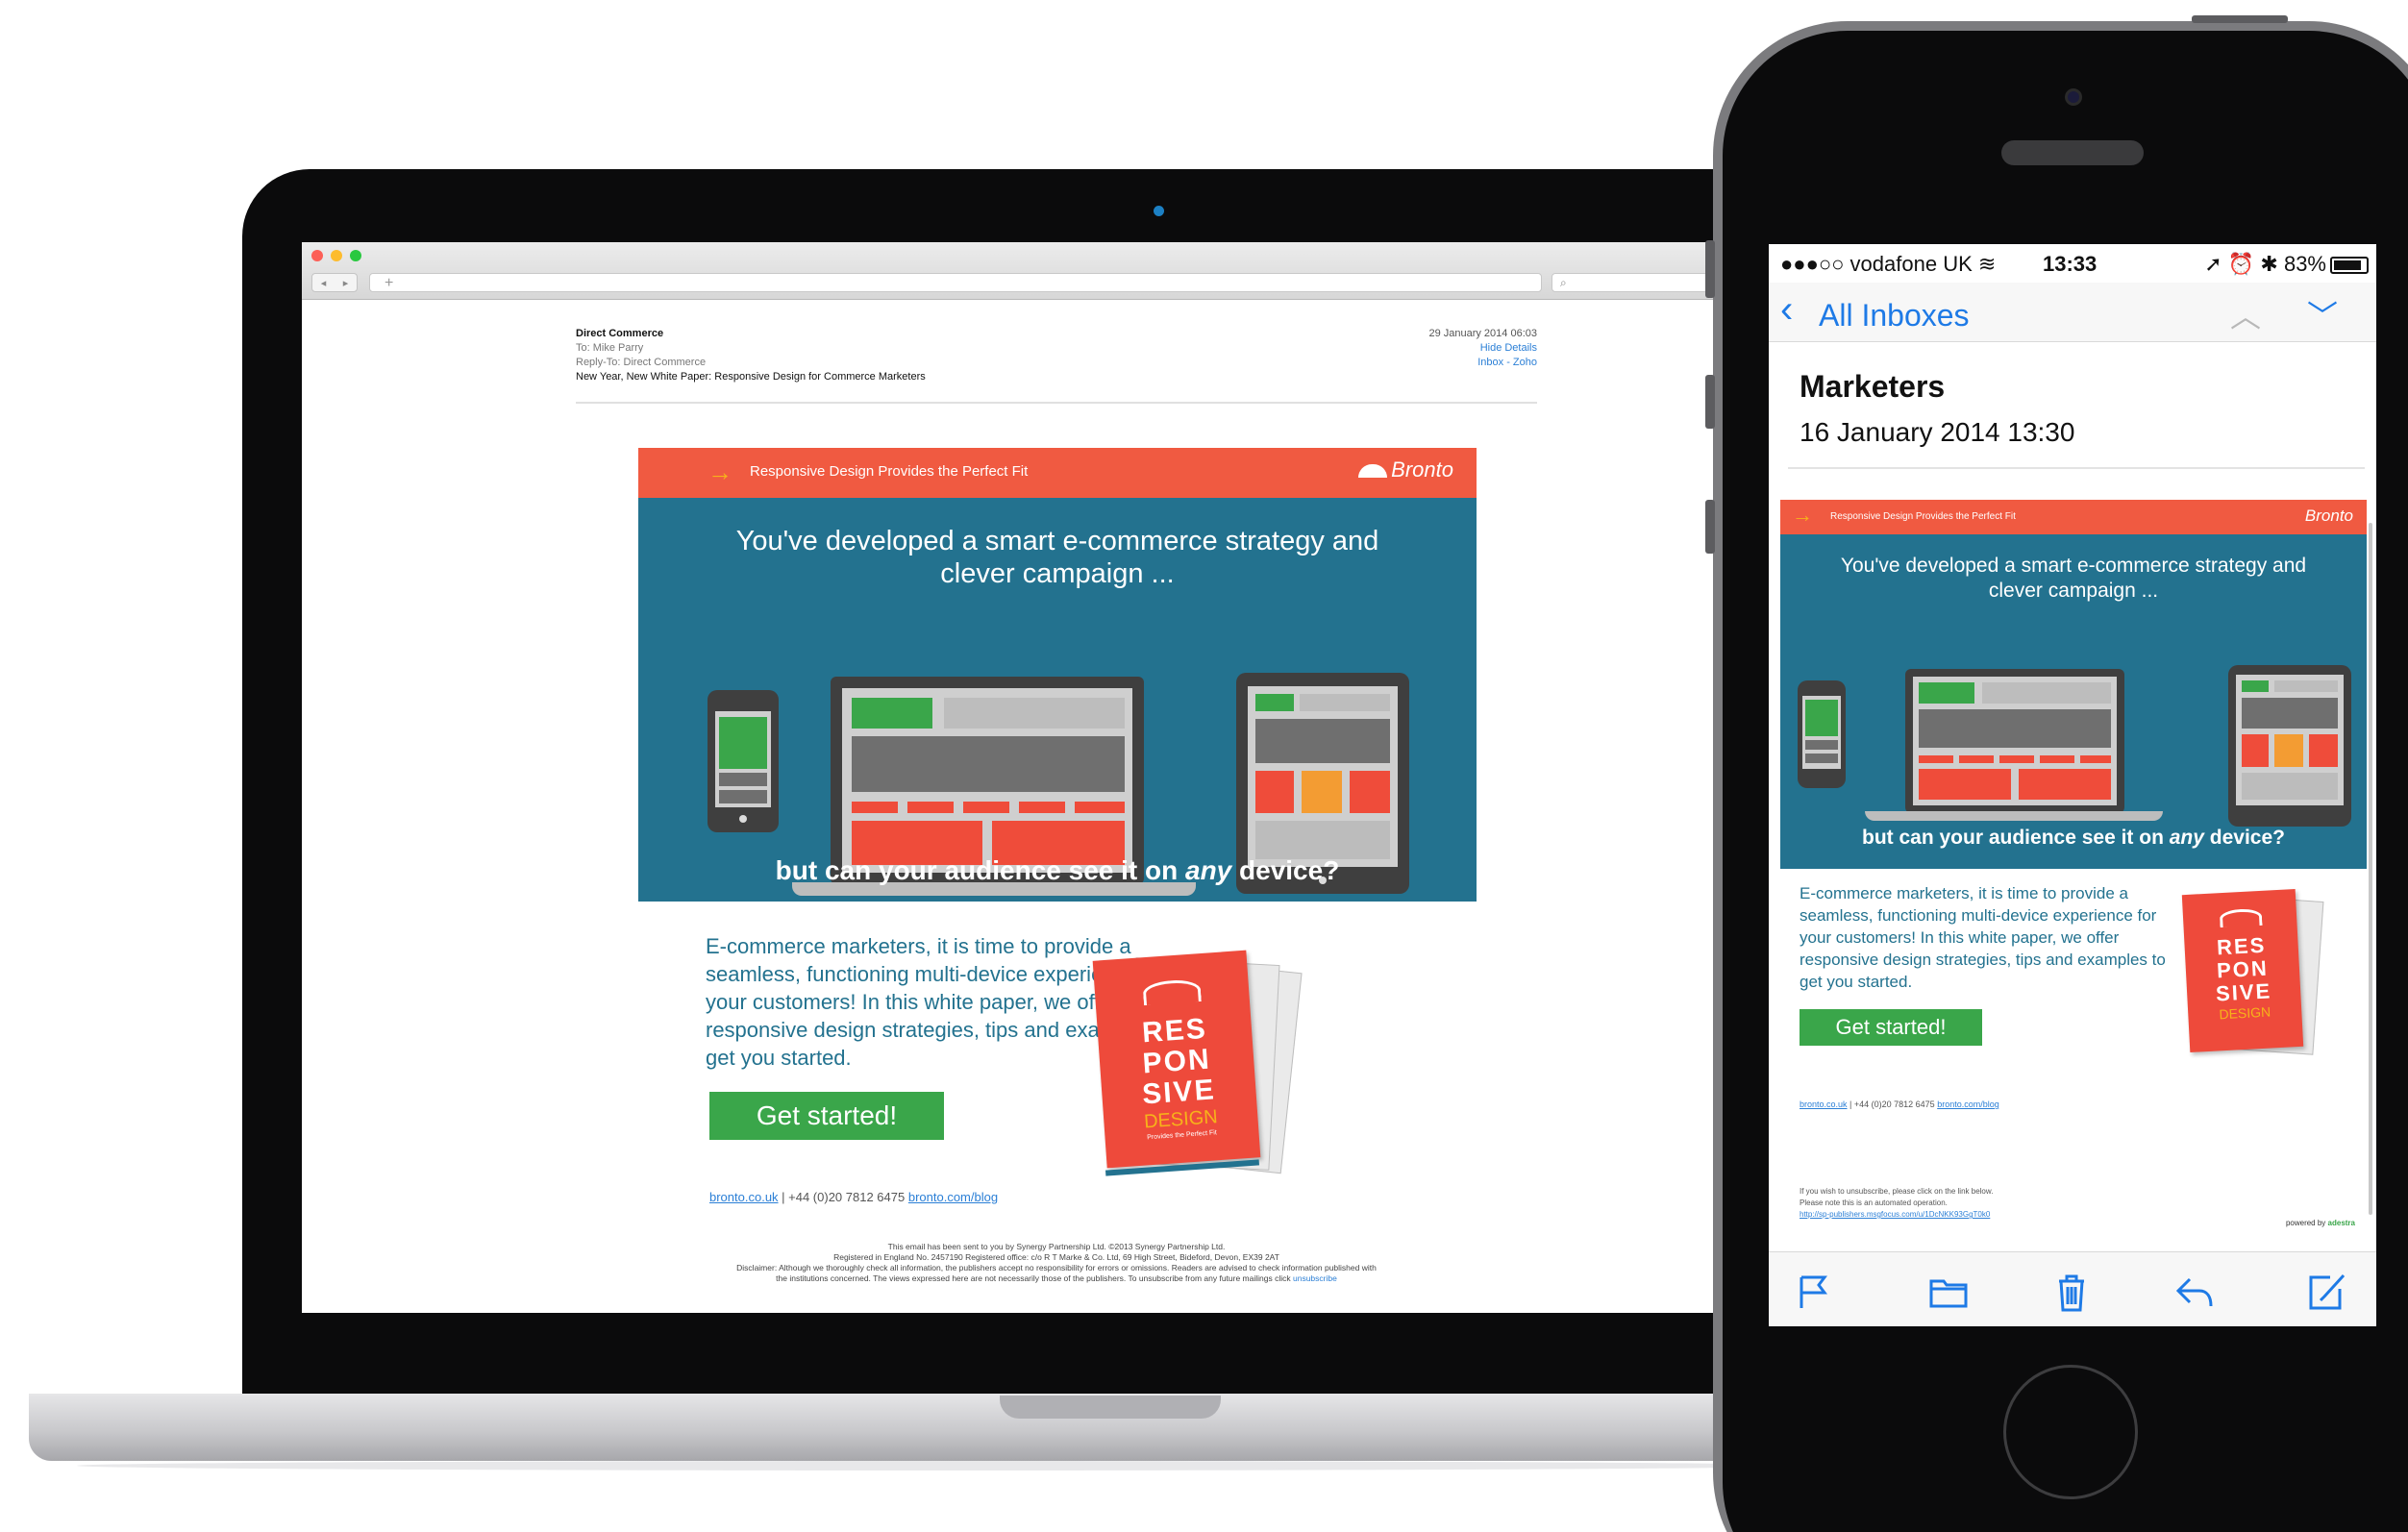  What do you see at coordinates (2186, 838) in the screenshot?
I see `phone-hero-sub-emphasis: any` at bounding box center [2186, 838].